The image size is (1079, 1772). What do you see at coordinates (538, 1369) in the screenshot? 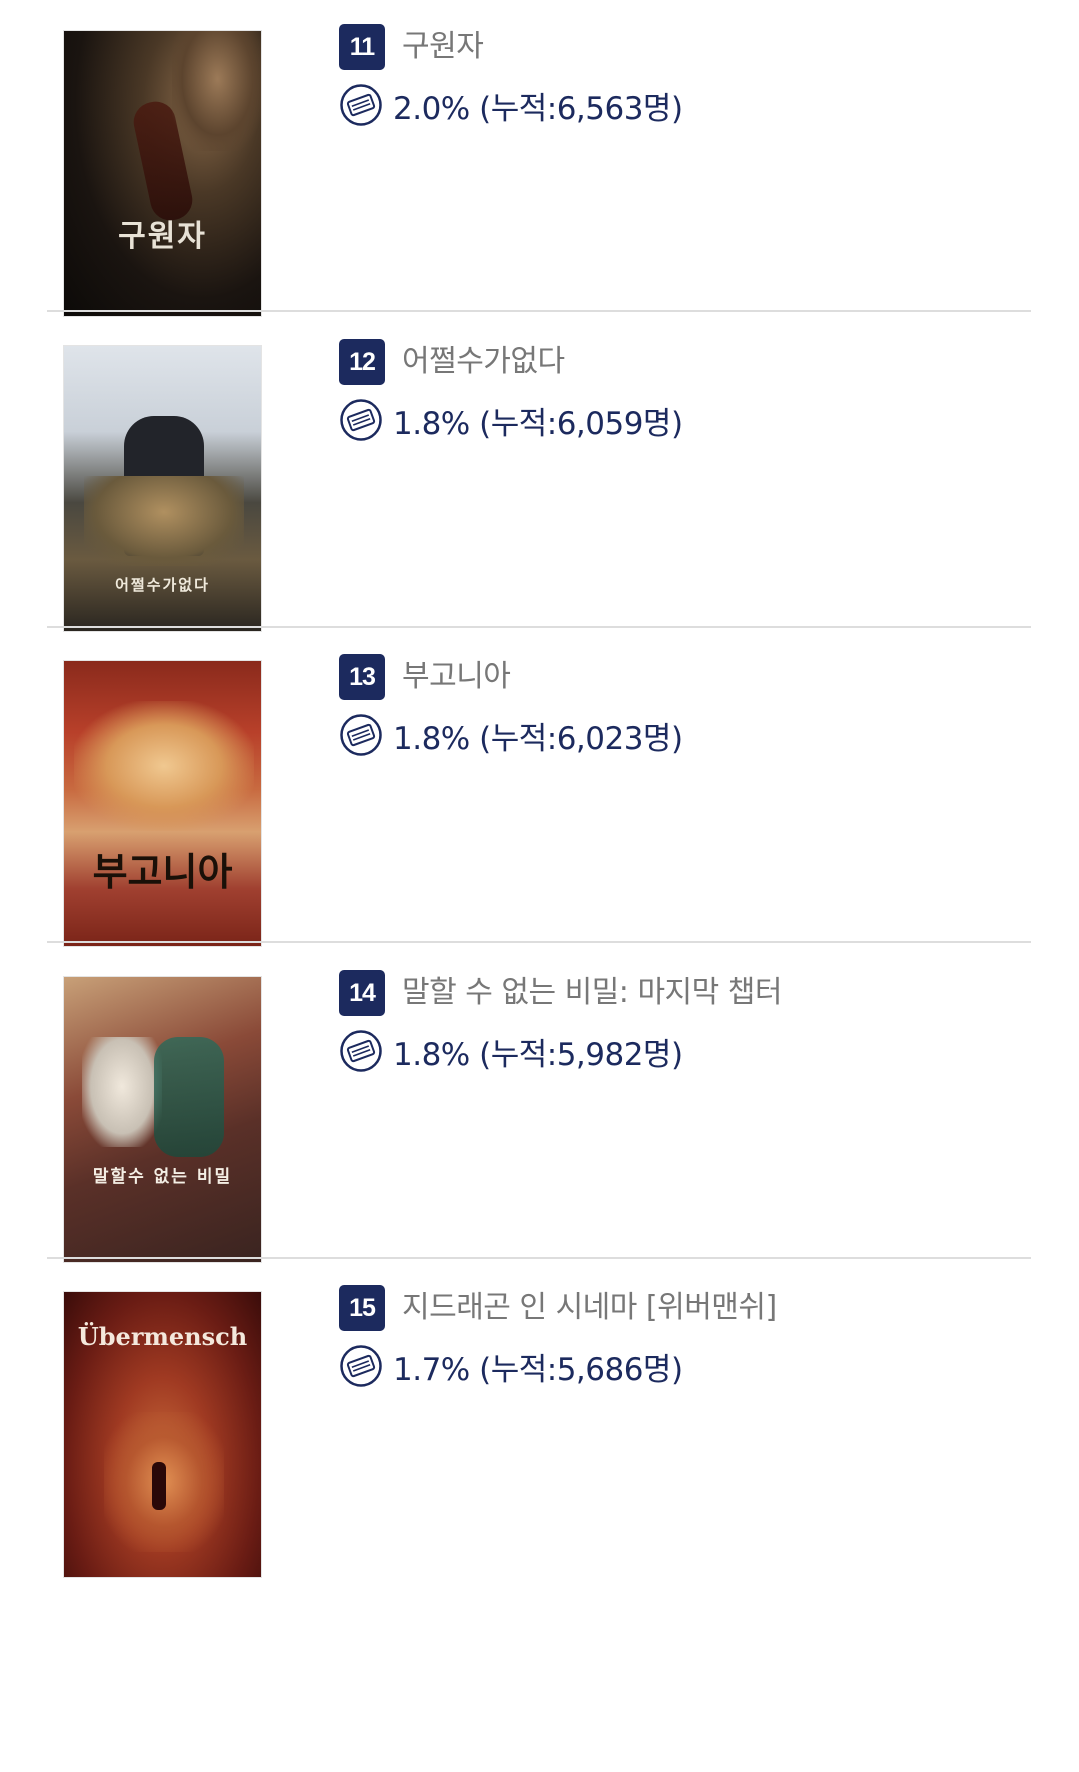
I see `reservation-rate-text: 1.7% (누적:5,686명)` at bounding box center [538, 1369].